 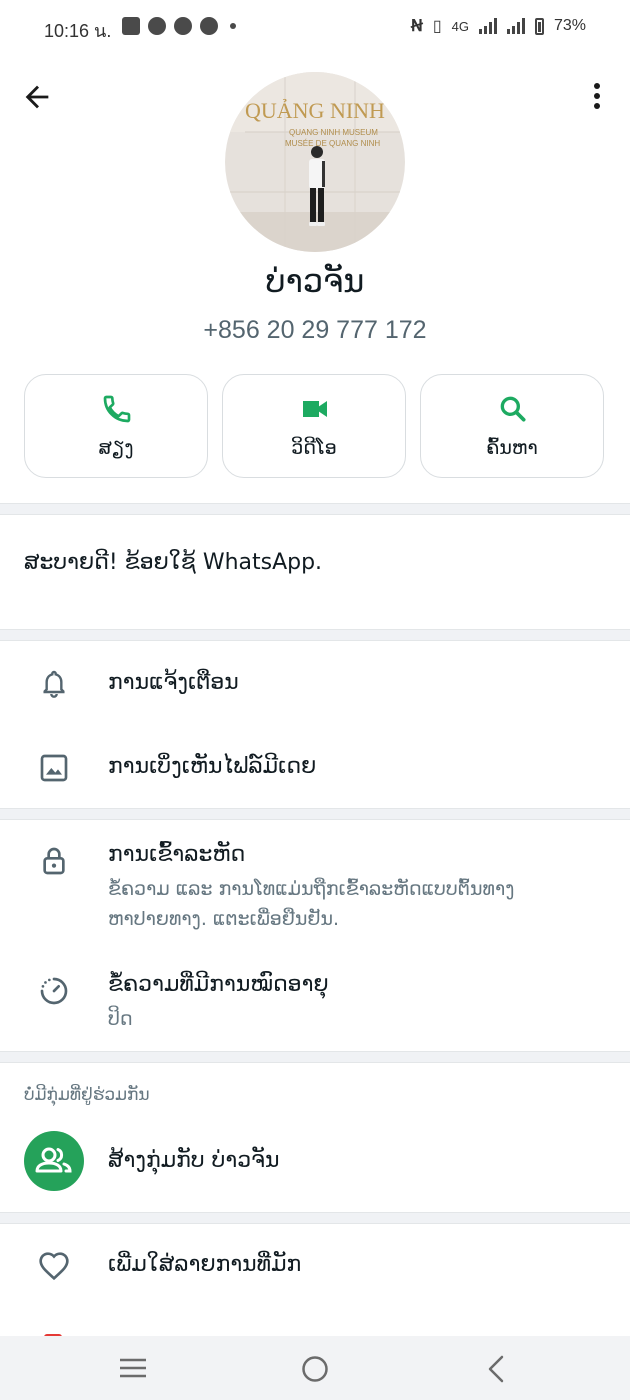 I want to click on video-camera-icon, so click(x=315, y=409).